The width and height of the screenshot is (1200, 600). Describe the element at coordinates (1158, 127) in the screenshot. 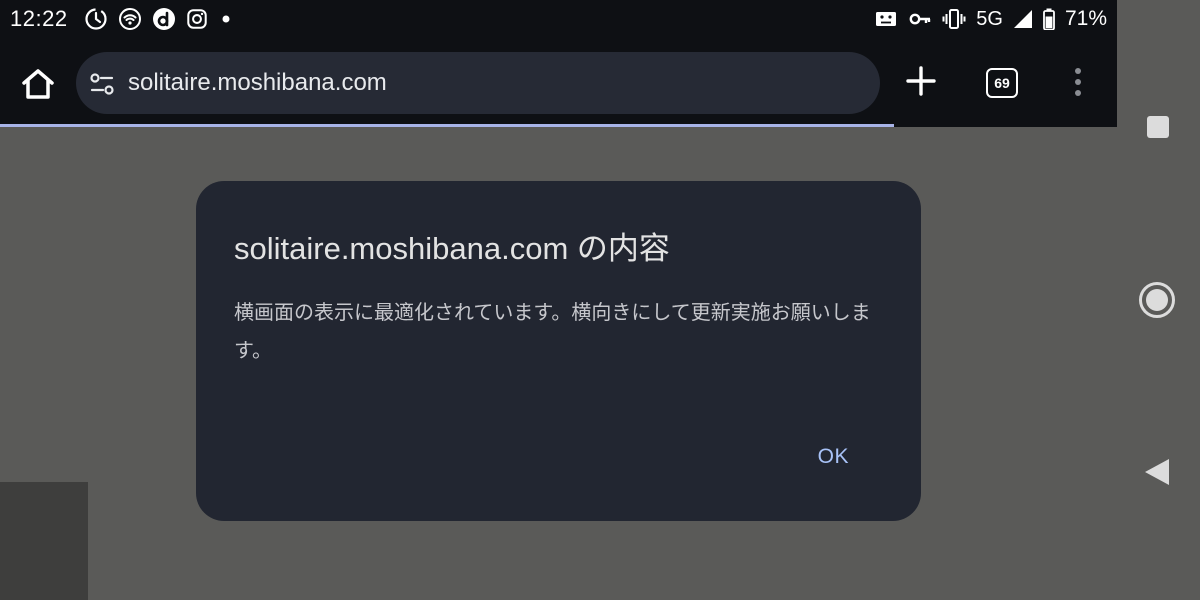

I see `recents-icon` at that location.